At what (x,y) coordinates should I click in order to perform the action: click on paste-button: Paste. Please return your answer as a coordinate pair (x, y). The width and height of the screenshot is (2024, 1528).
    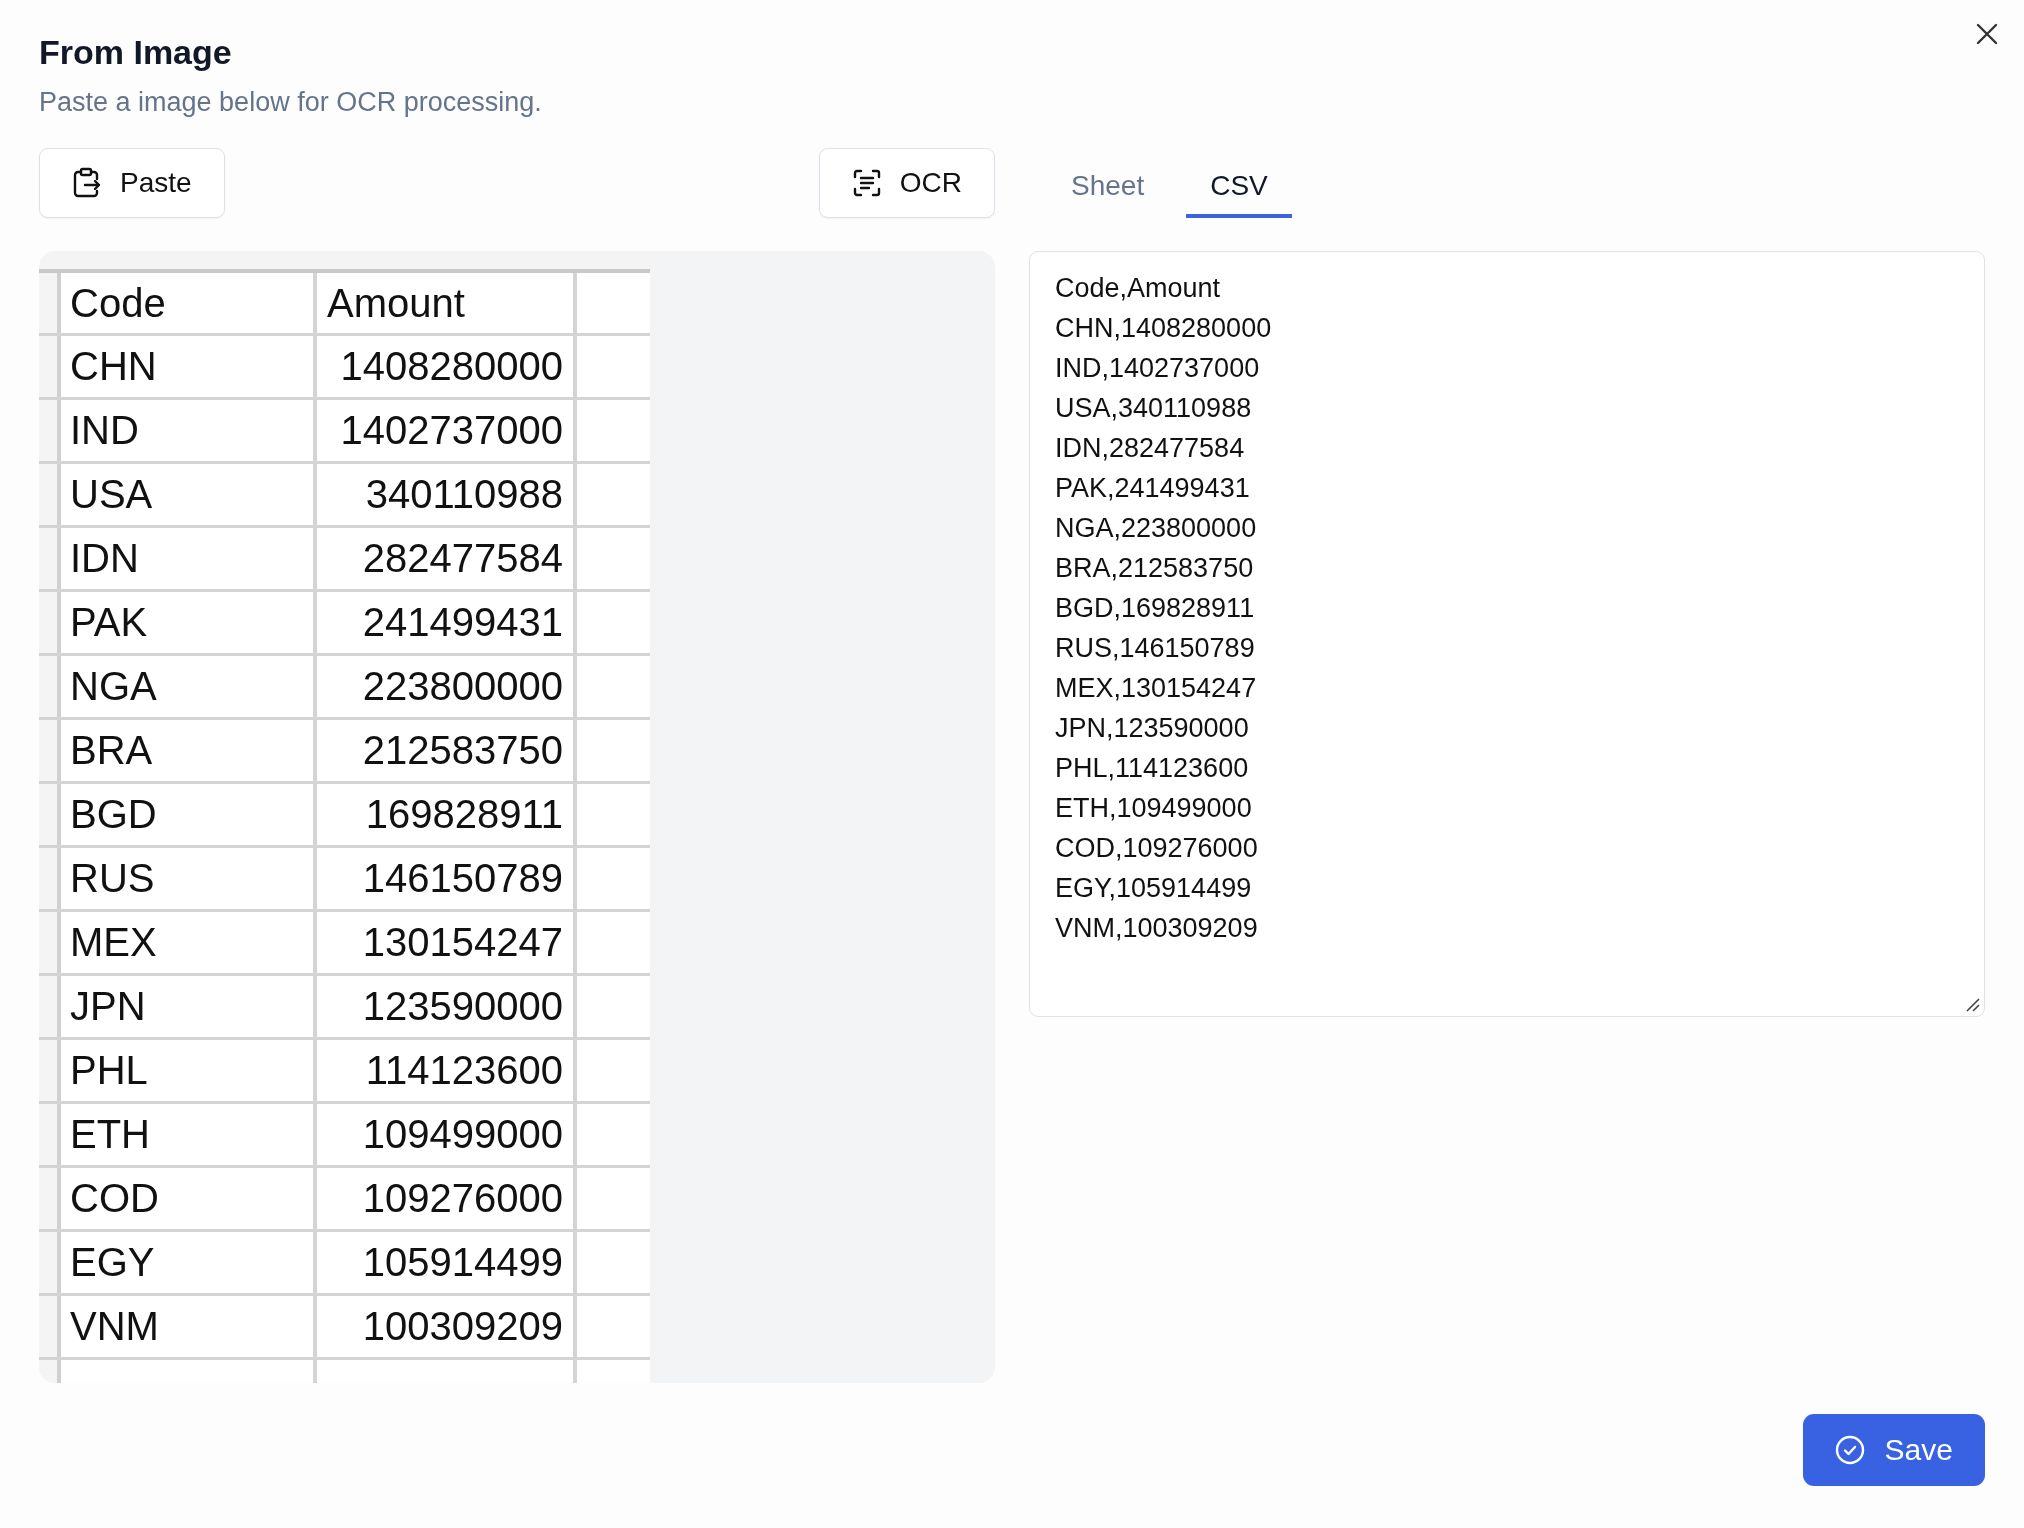
    Looking at the image, I should click on (132, 183).